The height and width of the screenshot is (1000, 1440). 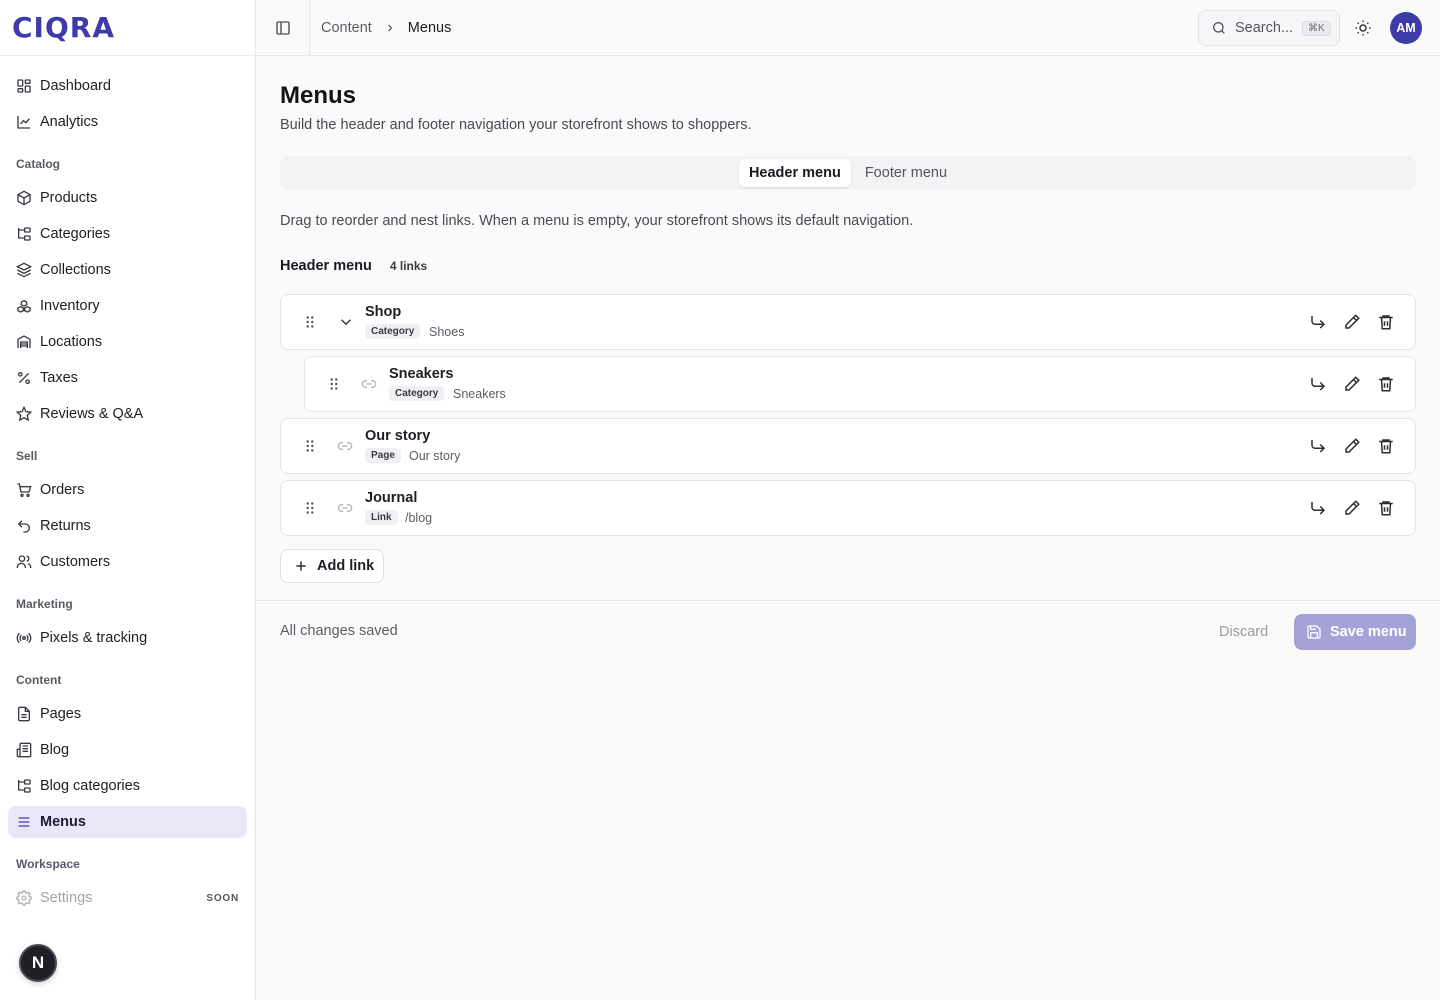 What do you see at coordinates (75, 86) in the screenshot?
I see `sidebar-item-label: Dashboard` at bounding box center [75, 86].